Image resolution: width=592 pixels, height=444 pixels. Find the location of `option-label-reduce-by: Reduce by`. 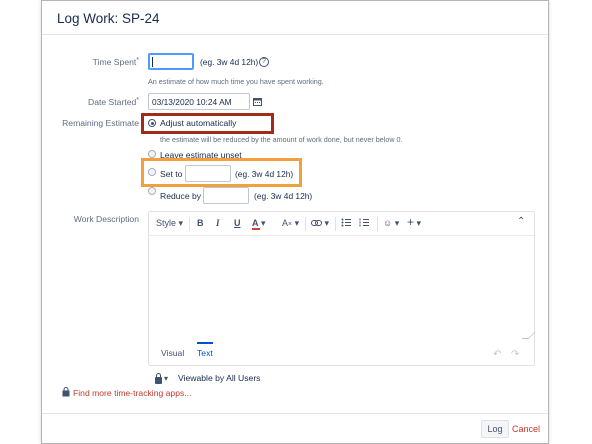

option-label-reduce-by: Reduce by is located at coordinates (180, 196).